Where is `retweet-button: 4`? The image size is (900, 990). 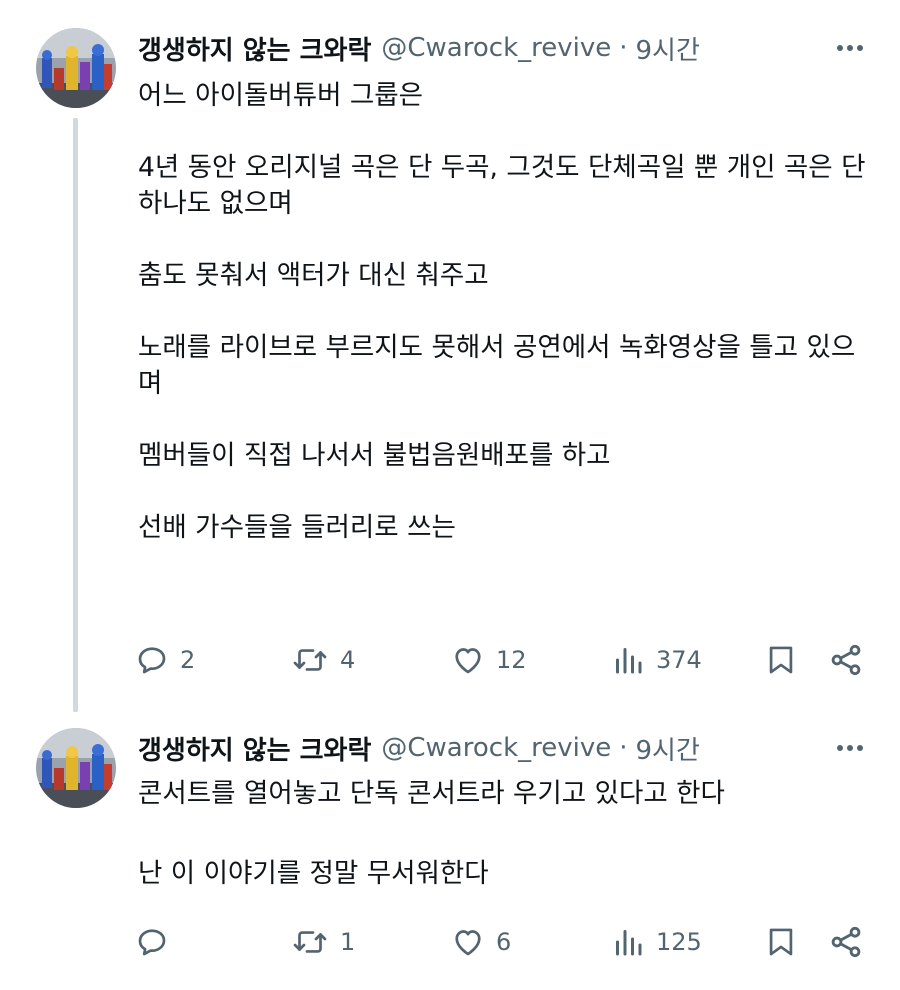 retweet-button: 4 is located at coordinates (322, 660).